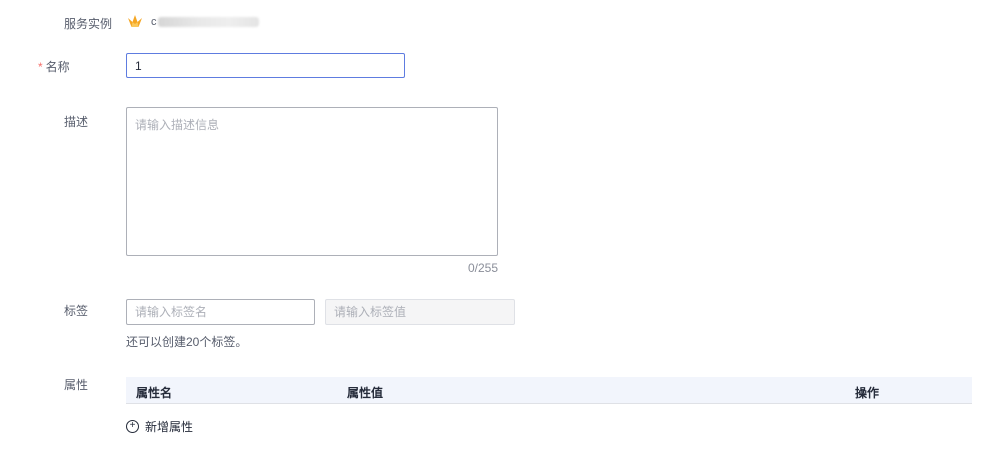  Describe the element at coordinates (135, 21) in the screenshot. I see `crown-icon` at that location.